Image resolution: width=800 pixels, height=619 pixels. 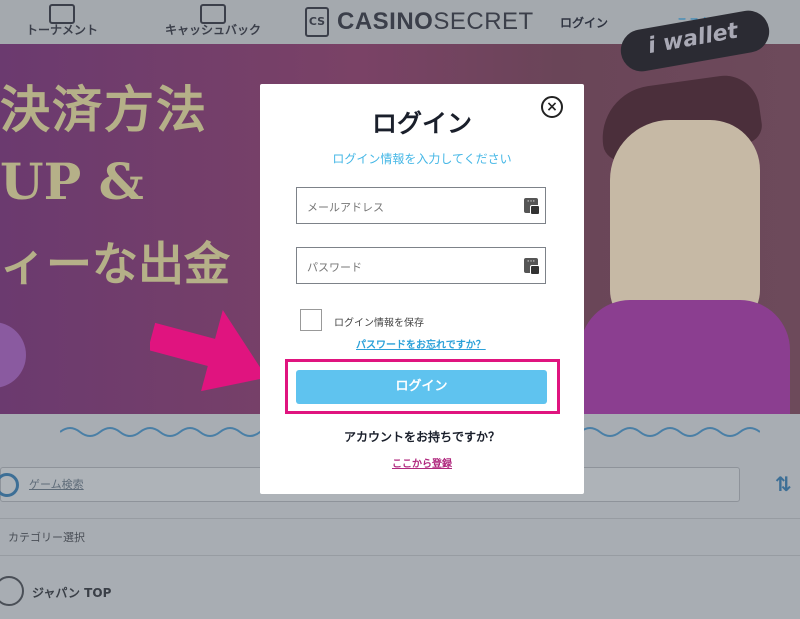 What do you see at coordinates (56, 484) in the screenshot?
I see `search-placeholder: ゲーム検索` at bounding box center [56, 484].